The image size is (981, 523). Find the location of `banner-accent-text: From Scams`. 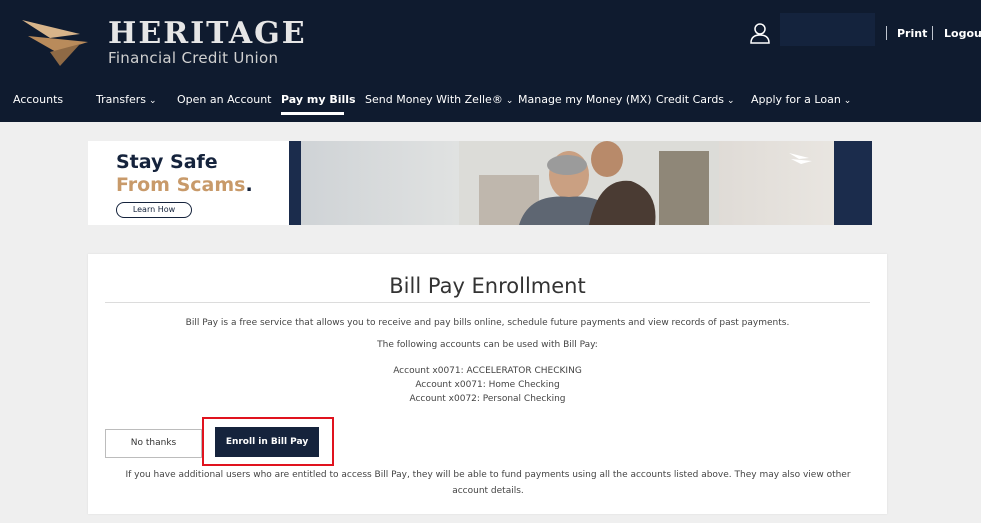

banner-accent-text: From Scams is located at coordinates (181, 185).